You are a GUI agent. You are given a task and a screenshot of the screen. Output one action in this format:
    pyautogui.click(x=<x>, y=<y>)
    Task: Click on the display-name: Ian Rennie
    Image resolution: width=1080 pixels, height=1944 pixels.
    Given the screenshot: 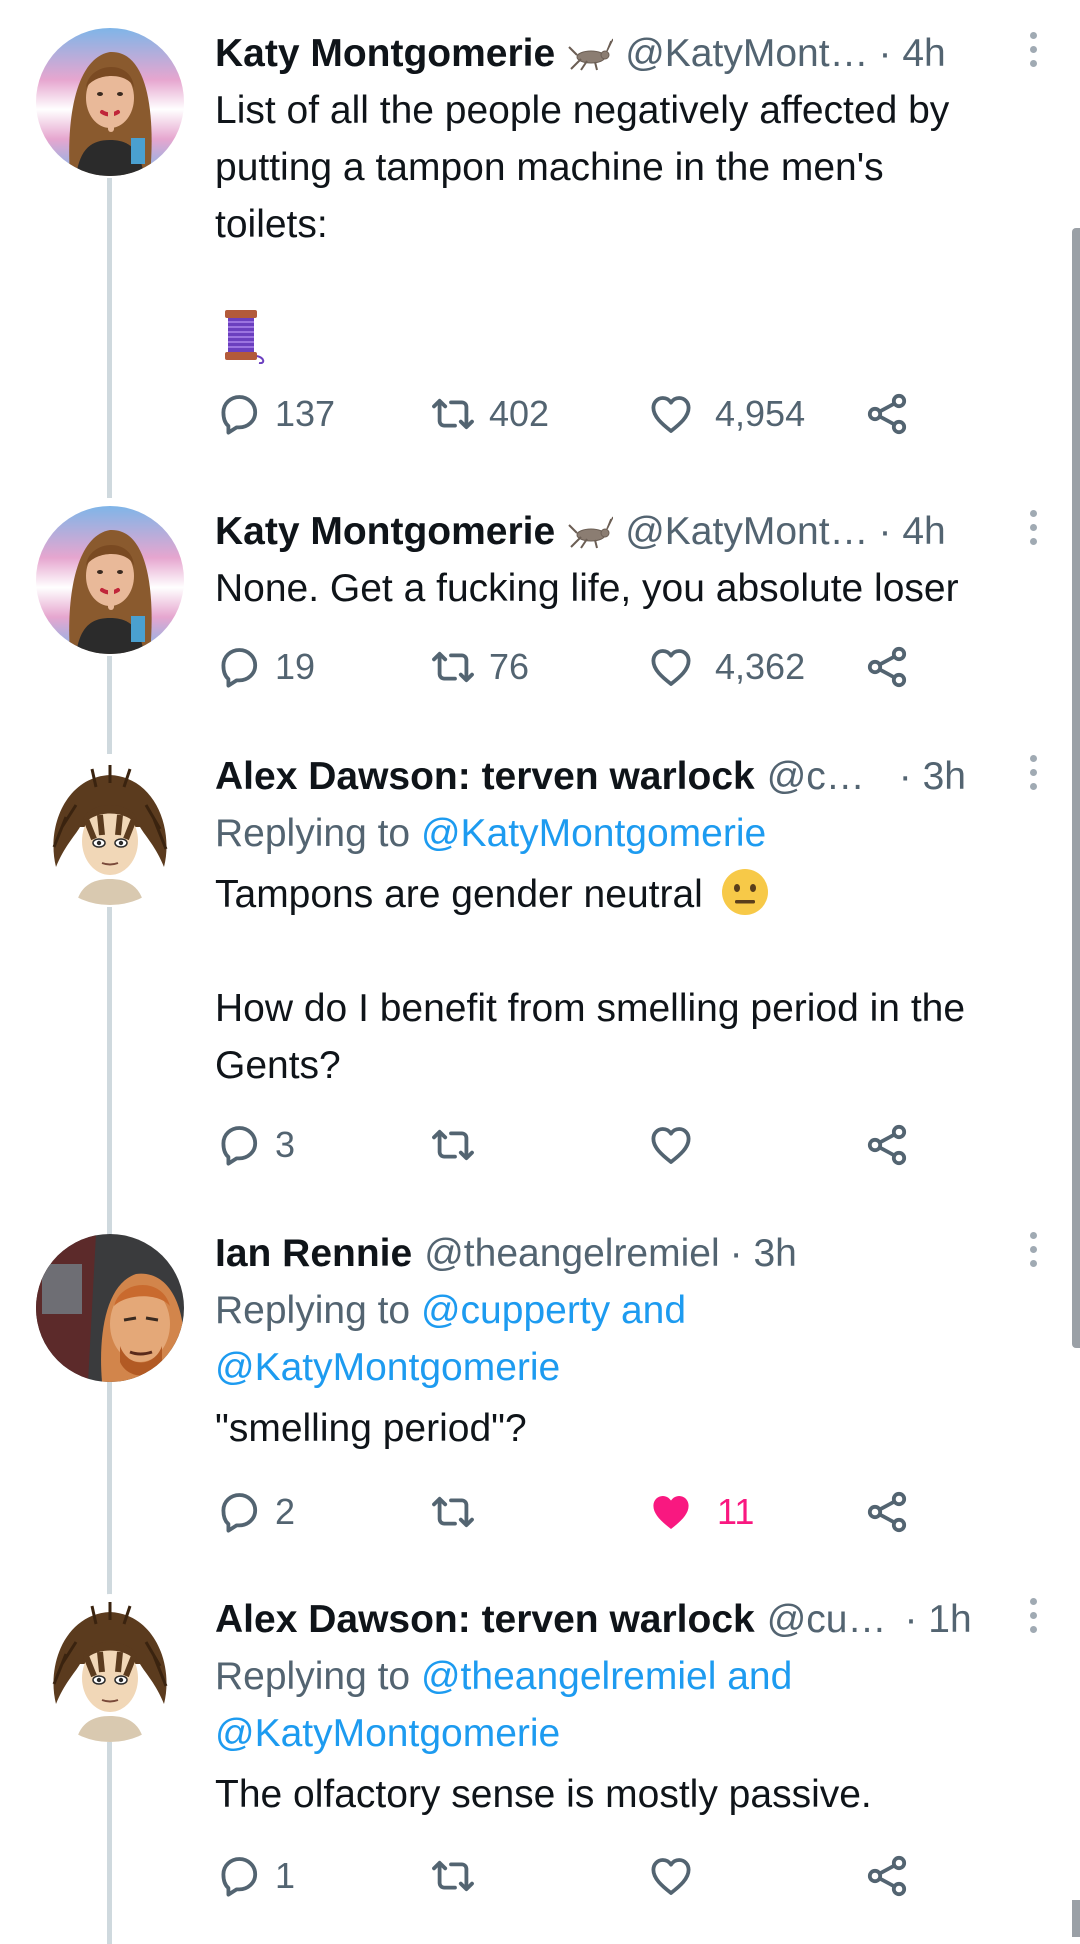 What is the action you would take?
    pyautogui.click(x=313, y=1254)
    